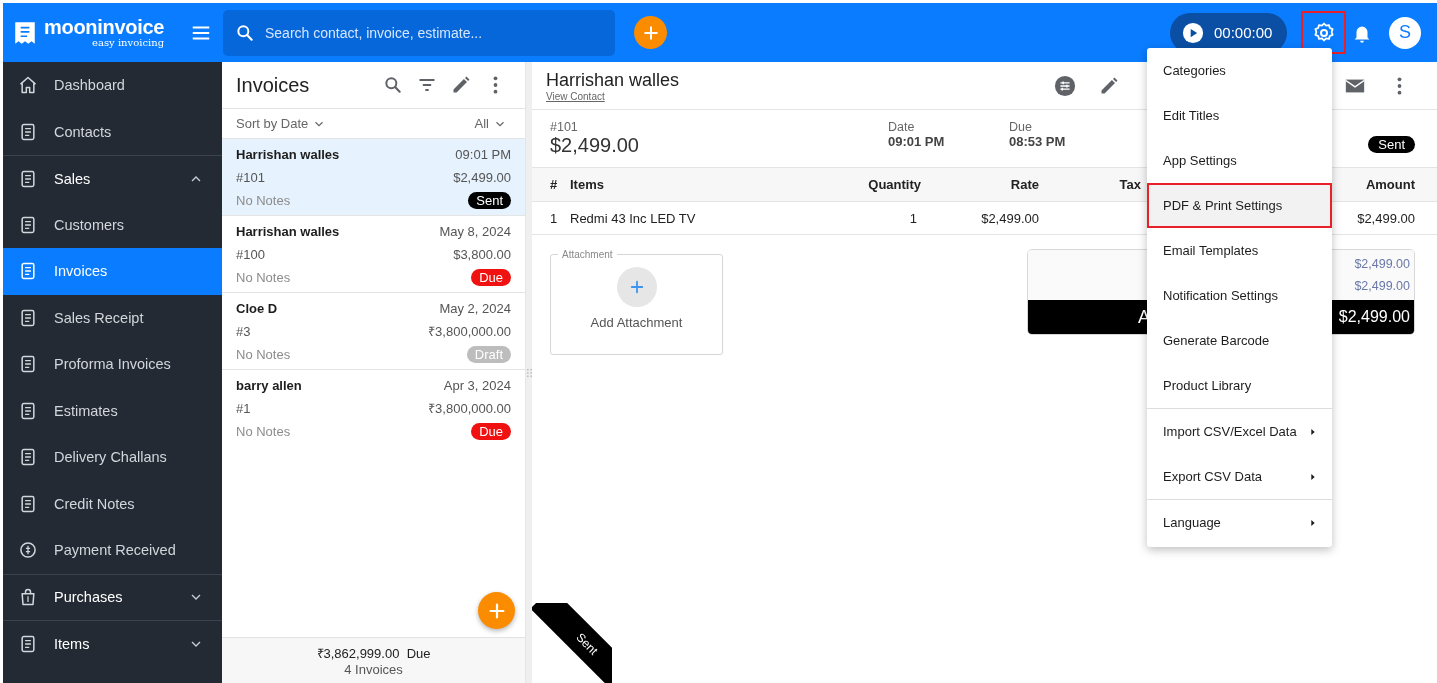 Image resolution: width=1437 pixels, height=683 pixels. I want to click on column-header: #, so click(554, 184).